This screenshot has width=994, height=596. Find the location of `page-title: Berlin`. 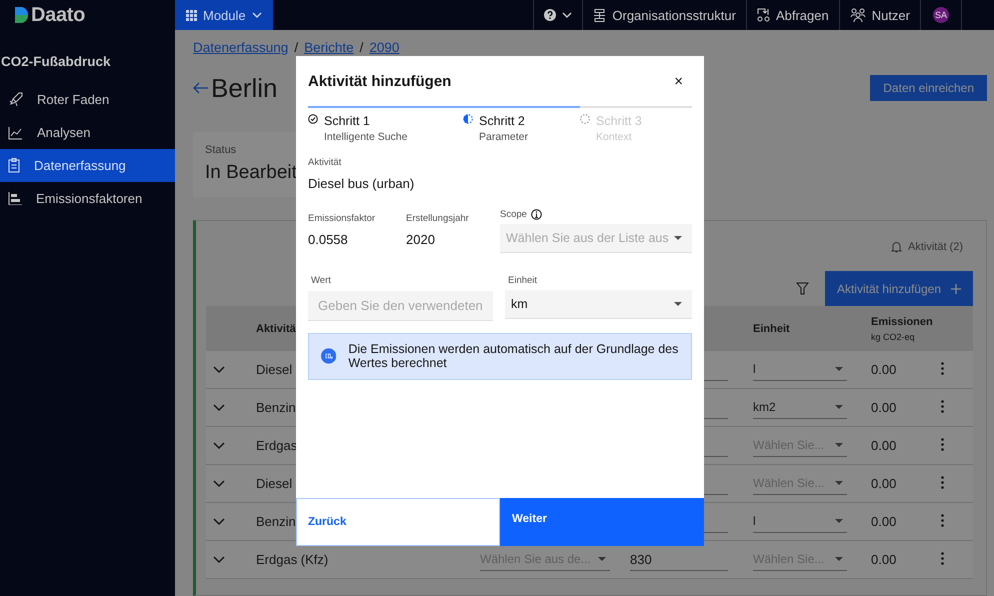

page-title: Berlin is located at coordinates (244, 88).